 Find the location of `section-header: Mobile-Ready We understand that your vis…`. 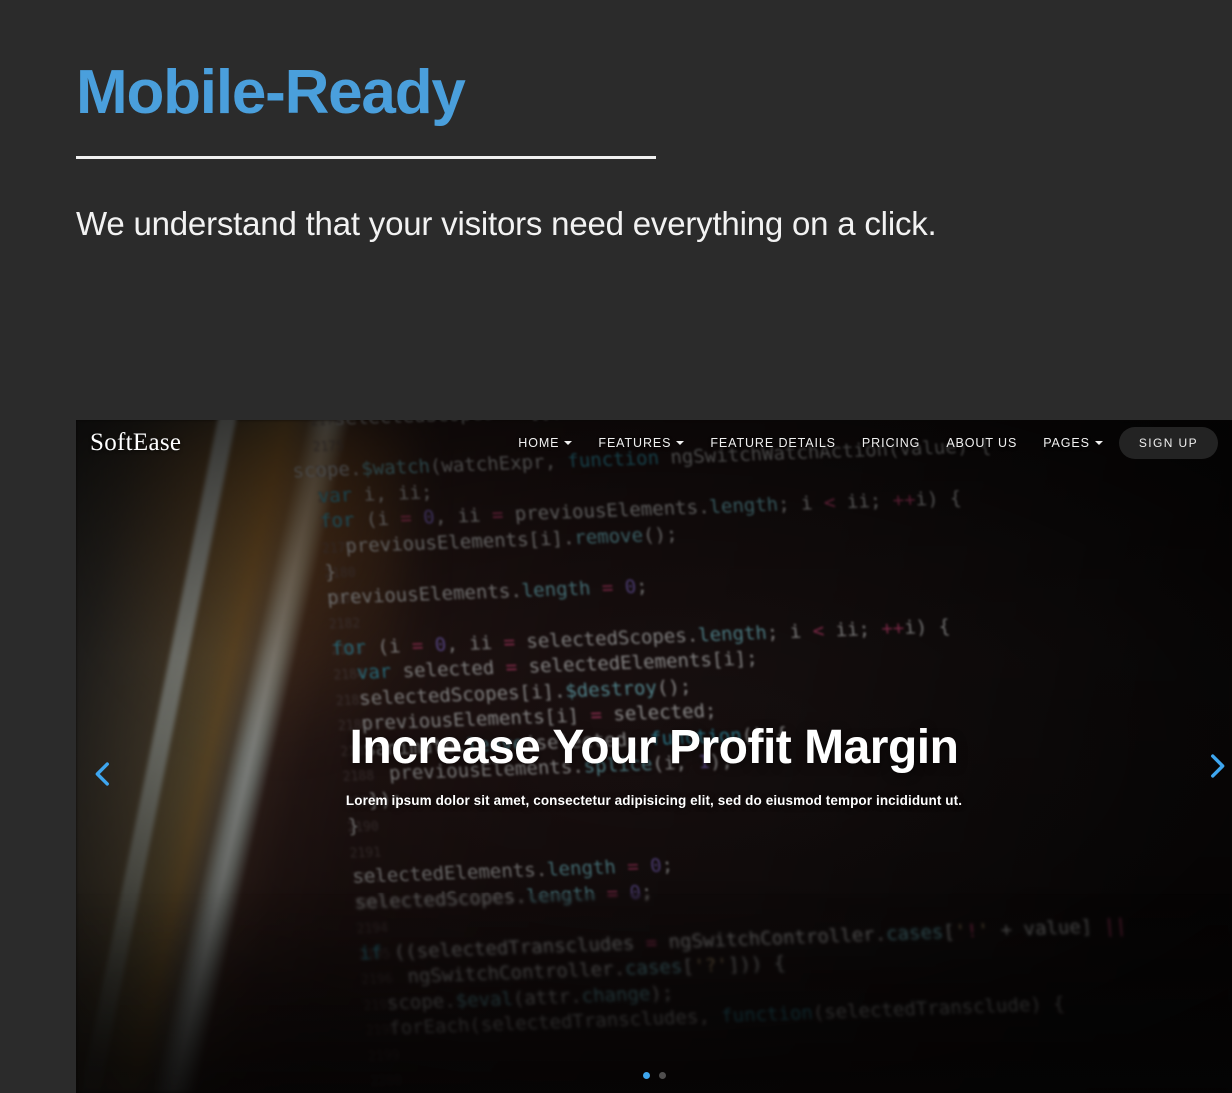

section-header: Mobile-Ready We understand that your vis… is located at coordinates (626, 153).